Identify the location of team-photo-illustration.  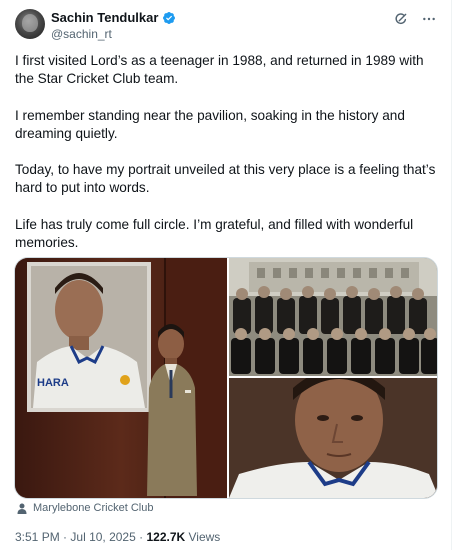
(333, 317).